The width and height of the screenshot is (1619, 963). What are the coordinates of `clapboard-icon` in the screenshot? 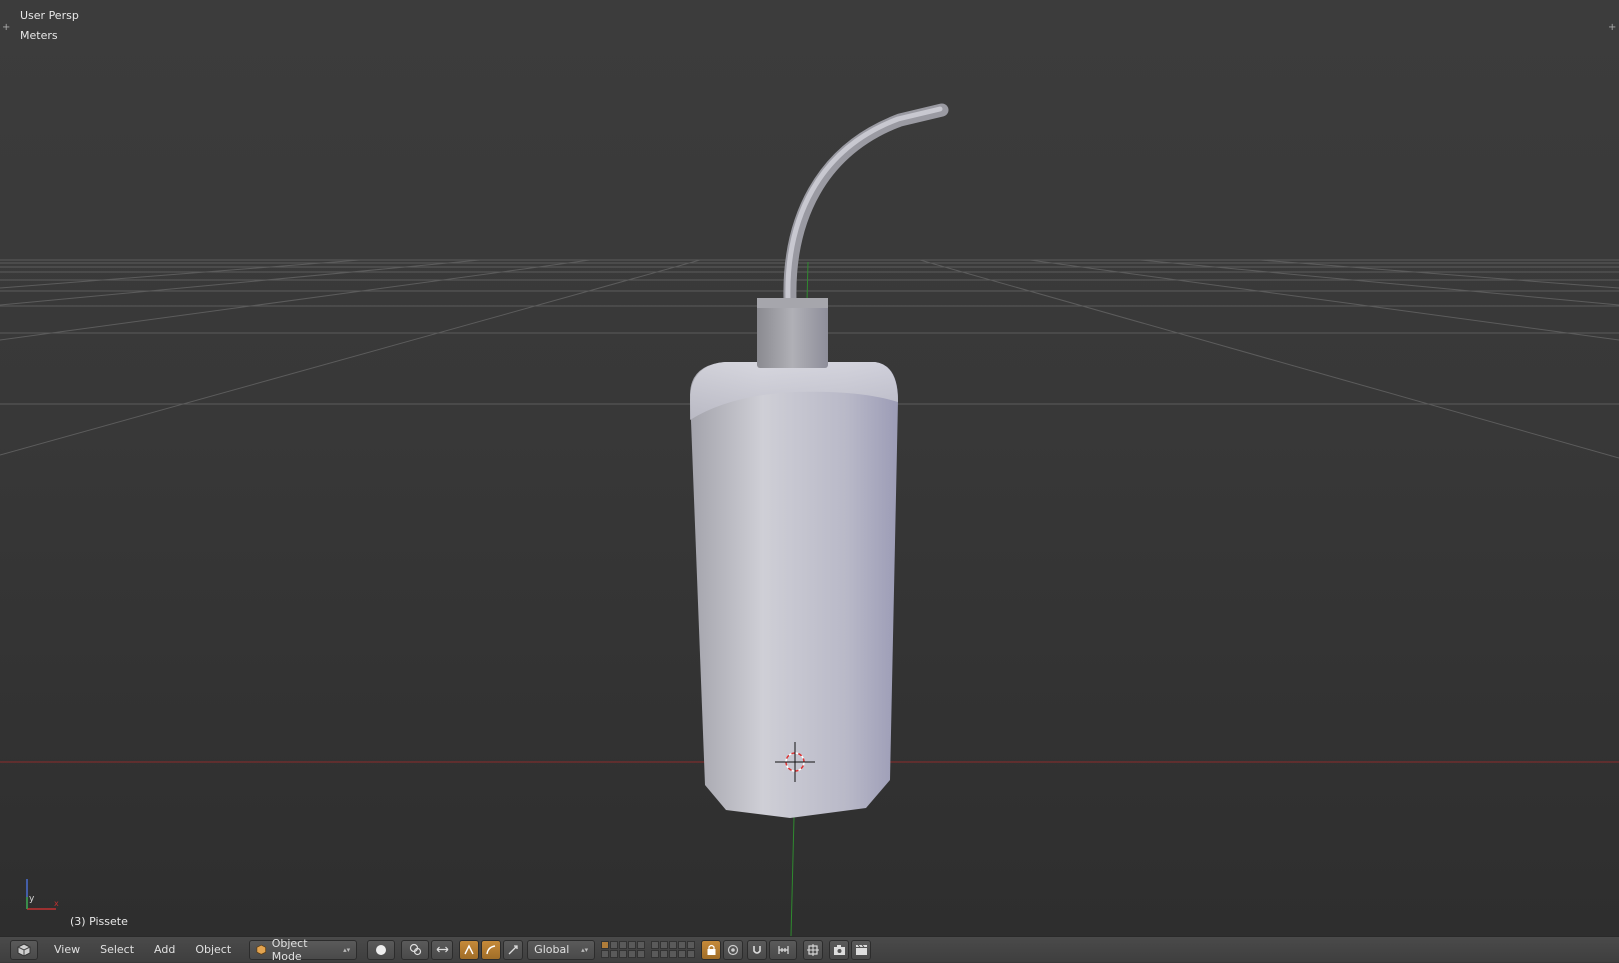 It's located at (861, 949).